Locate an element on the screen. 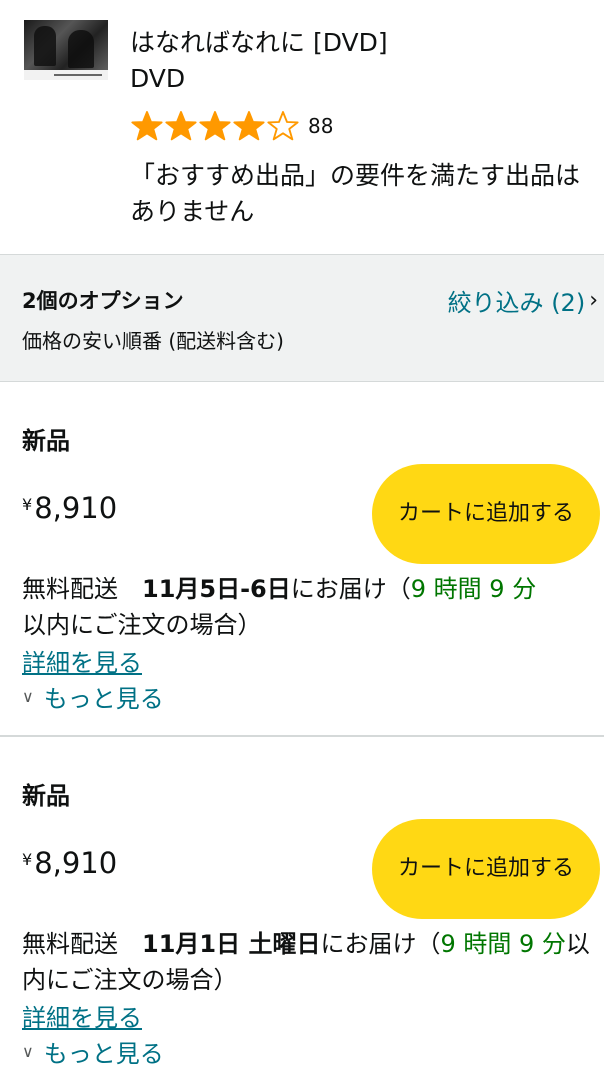 This screenshot has width=604, height=1080. filter-label: 絞り込み (2) is located at coordinates (516, 303).